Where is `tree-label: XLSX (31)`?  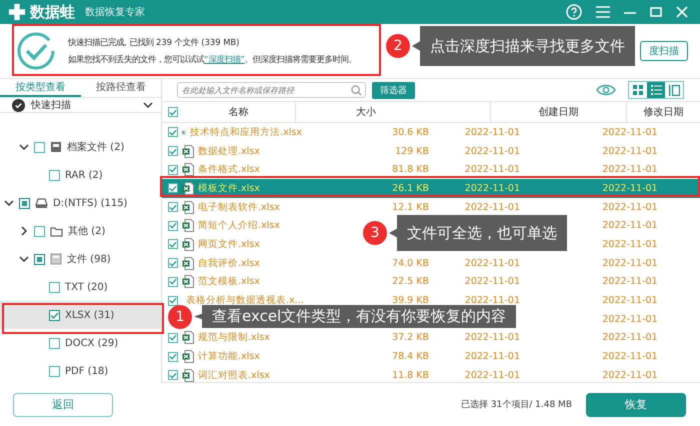 tree-label: XLSX (31) is located at coordinates (89, 315).